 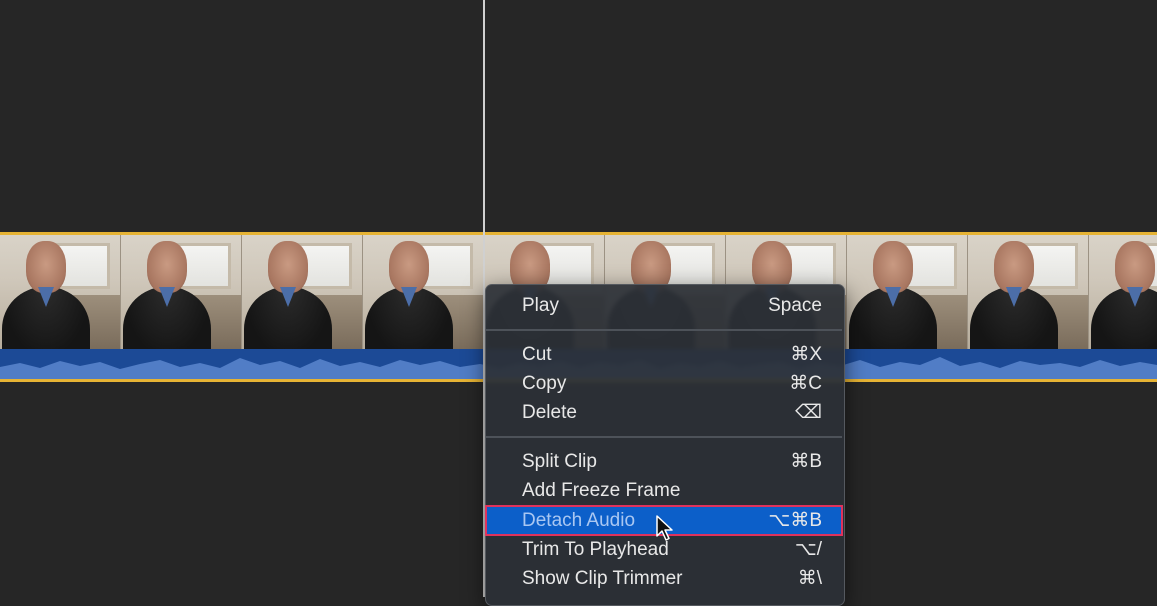 I want to click on menu-item-add-freeze-frame: Add Freeze Frame, so click(x=664, y=490).